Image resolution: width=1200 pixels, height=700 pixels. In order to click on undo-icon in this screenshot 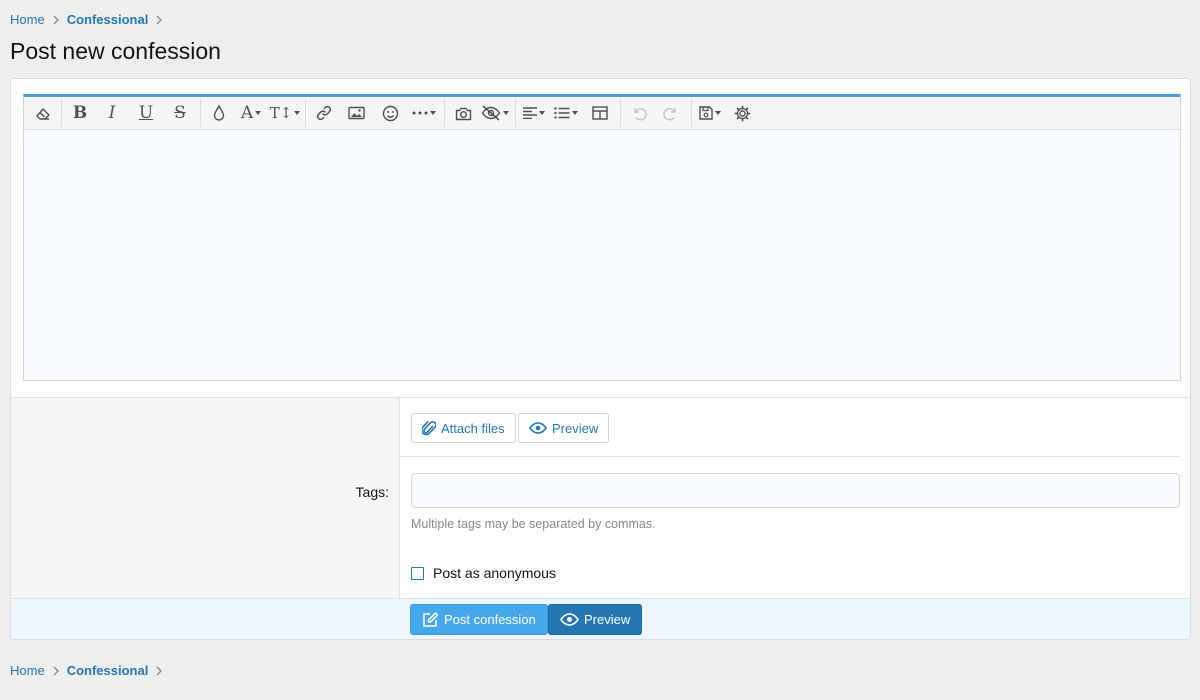, I will do `click(639, 113)`.